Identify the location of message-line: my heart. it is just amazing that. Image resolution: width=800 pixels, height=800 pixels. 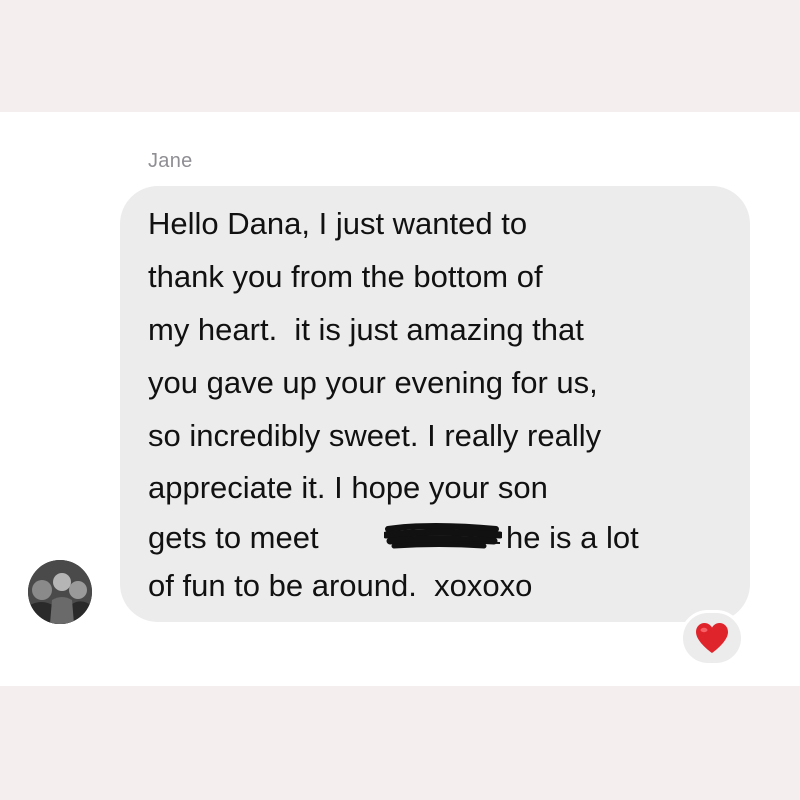
(366, 329).